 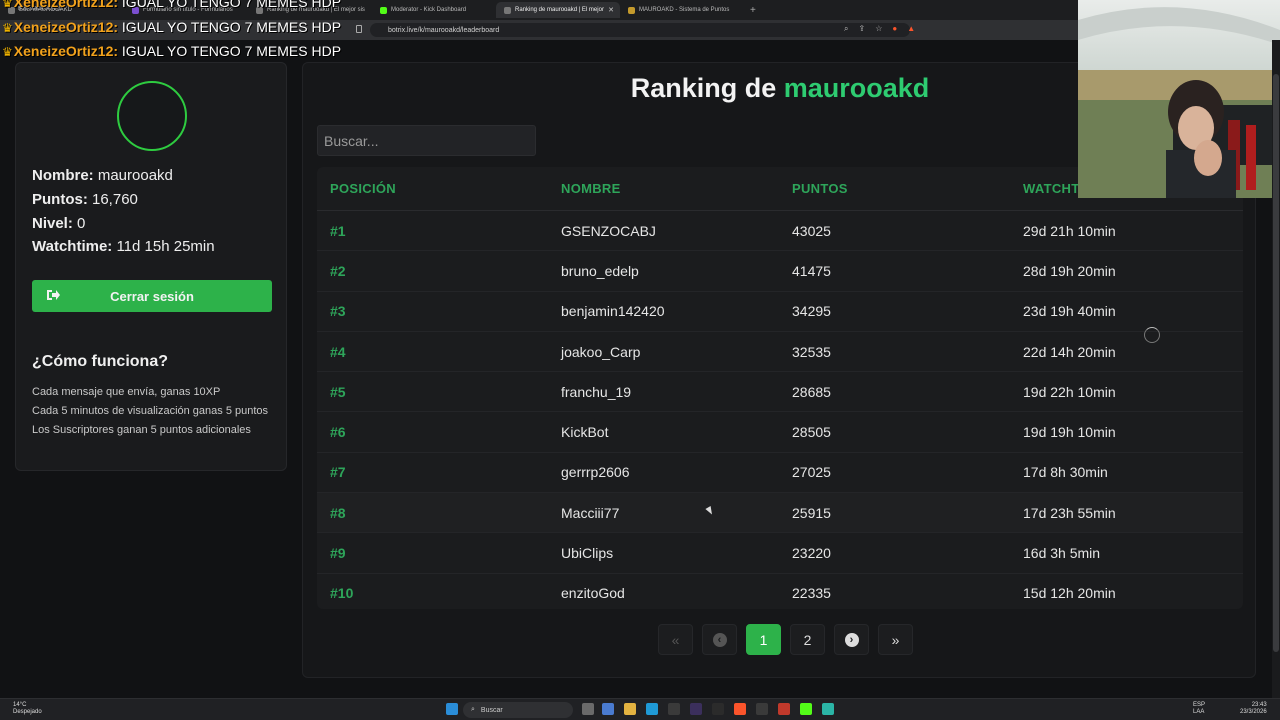 I want to click on watchtime-value: 11d 15h 25min, so click(x=165, y=246).